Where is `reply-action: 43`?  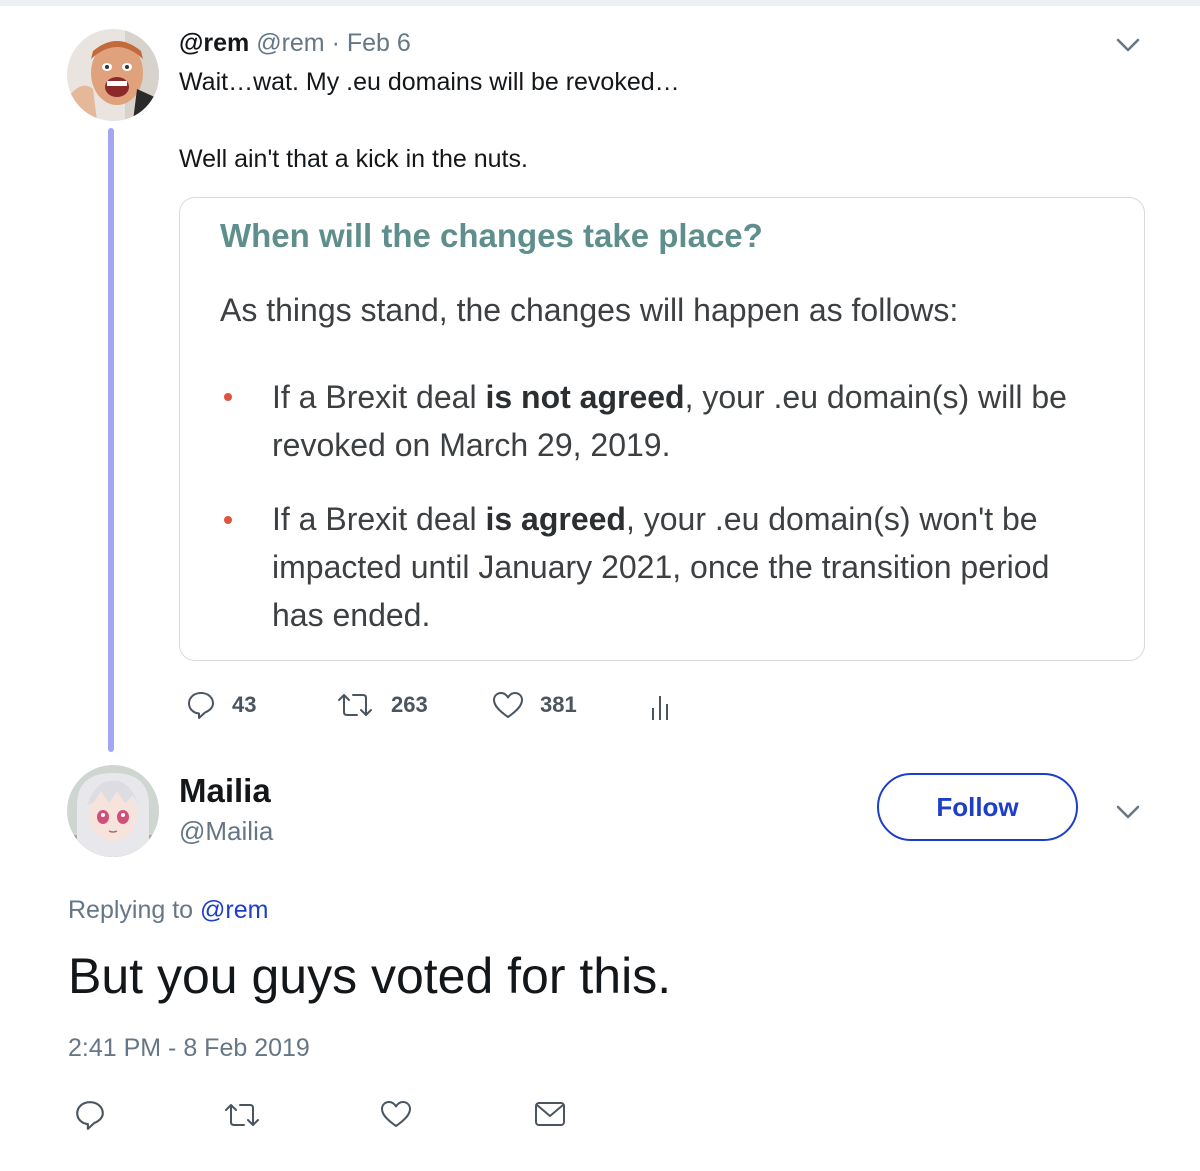
reply-action: 43 is located at coordinates (221, 705).